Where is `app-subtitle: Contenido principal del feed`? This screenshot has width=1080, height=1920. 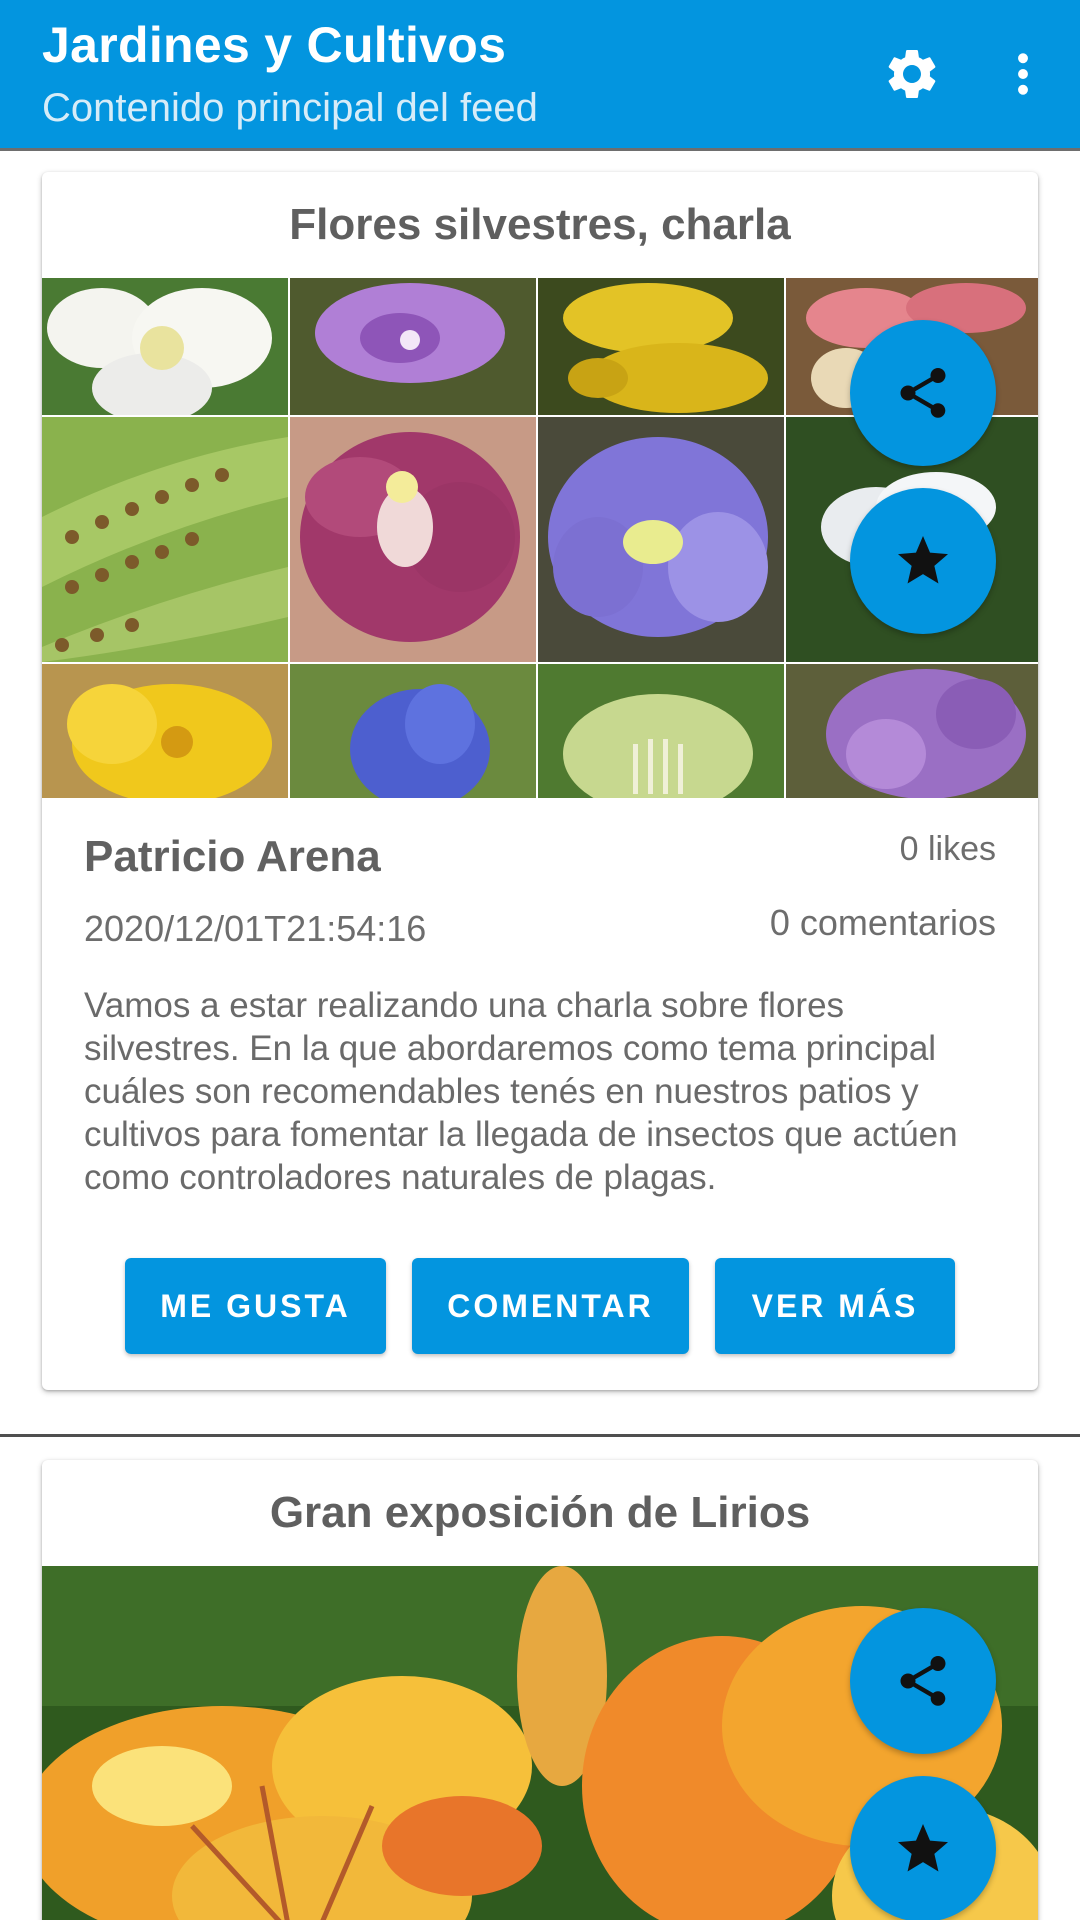
app-subtitle: Contenido principal del feed is located at coordinates (290, 108).